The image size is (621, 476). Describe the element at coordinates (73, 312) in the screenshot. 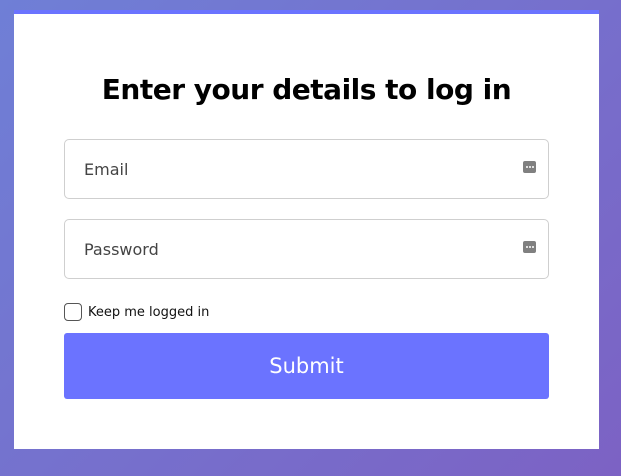

I see `keep-logged-in-checkbox` at that location.